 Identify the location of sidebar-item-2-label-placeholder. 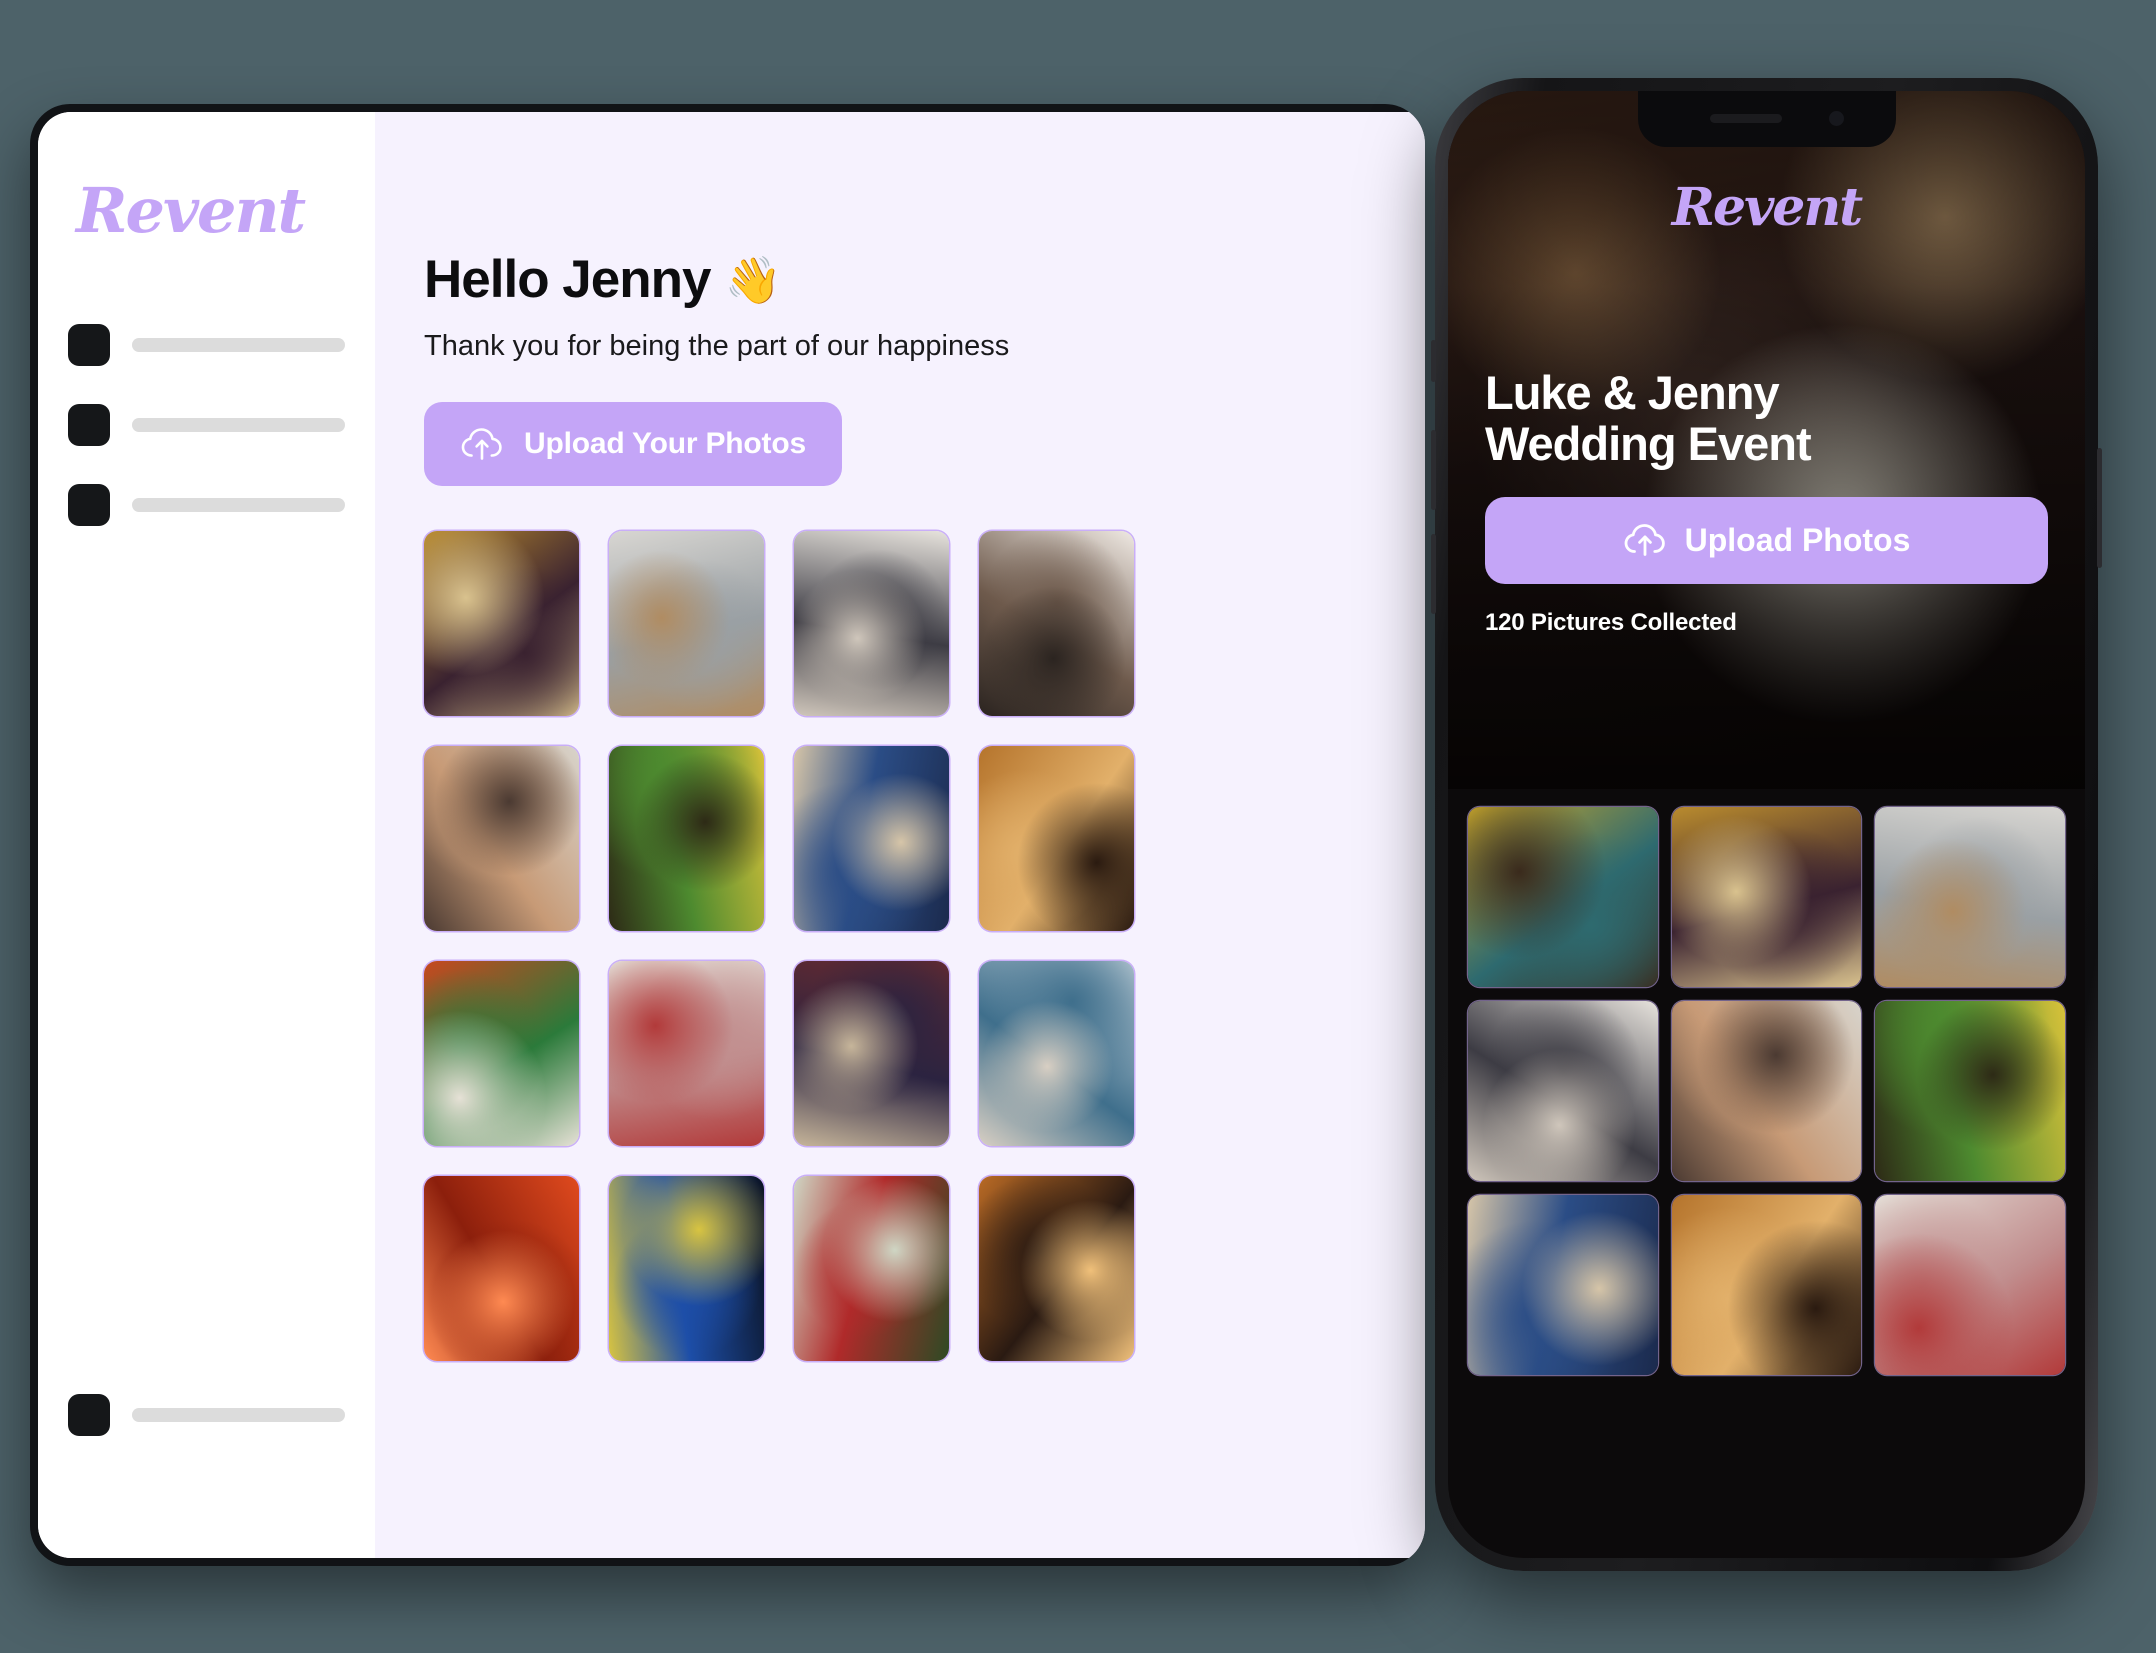
(238, 425).